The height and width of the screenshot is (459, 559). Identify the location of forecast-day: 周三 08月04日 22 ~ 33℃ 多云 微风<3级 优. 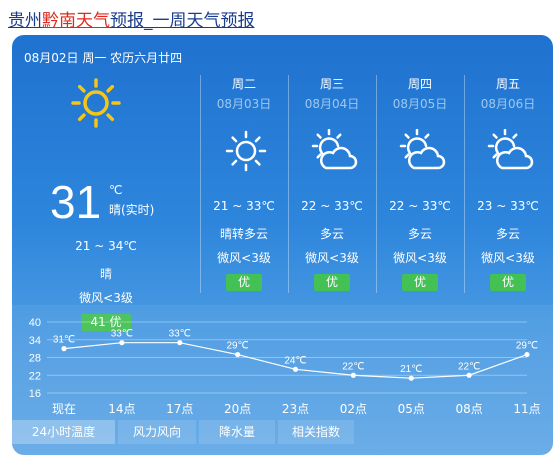
(332, 204).